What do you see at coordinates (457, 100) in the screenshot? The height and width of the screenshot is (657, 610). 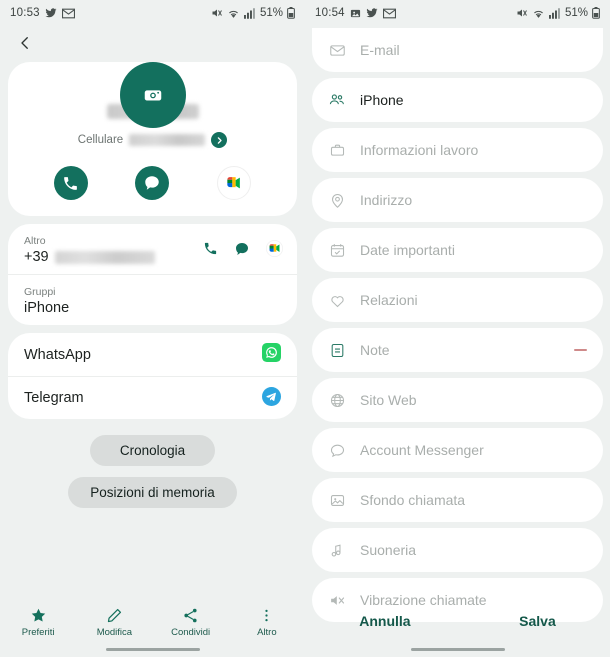 I see `field-row-iphone: iPhone` at bounding box center [457, 100].